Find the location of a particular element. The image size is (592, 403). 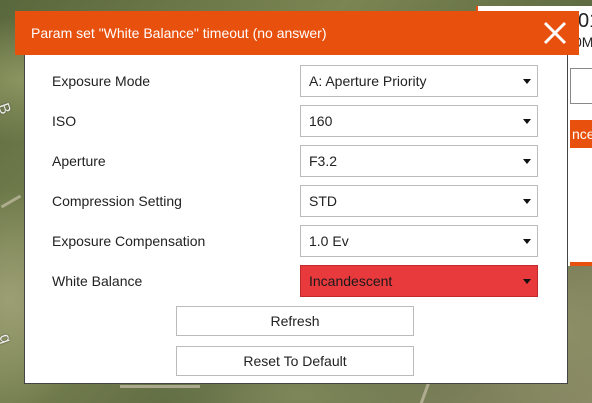

close-button is located at coordinates (555, 33).